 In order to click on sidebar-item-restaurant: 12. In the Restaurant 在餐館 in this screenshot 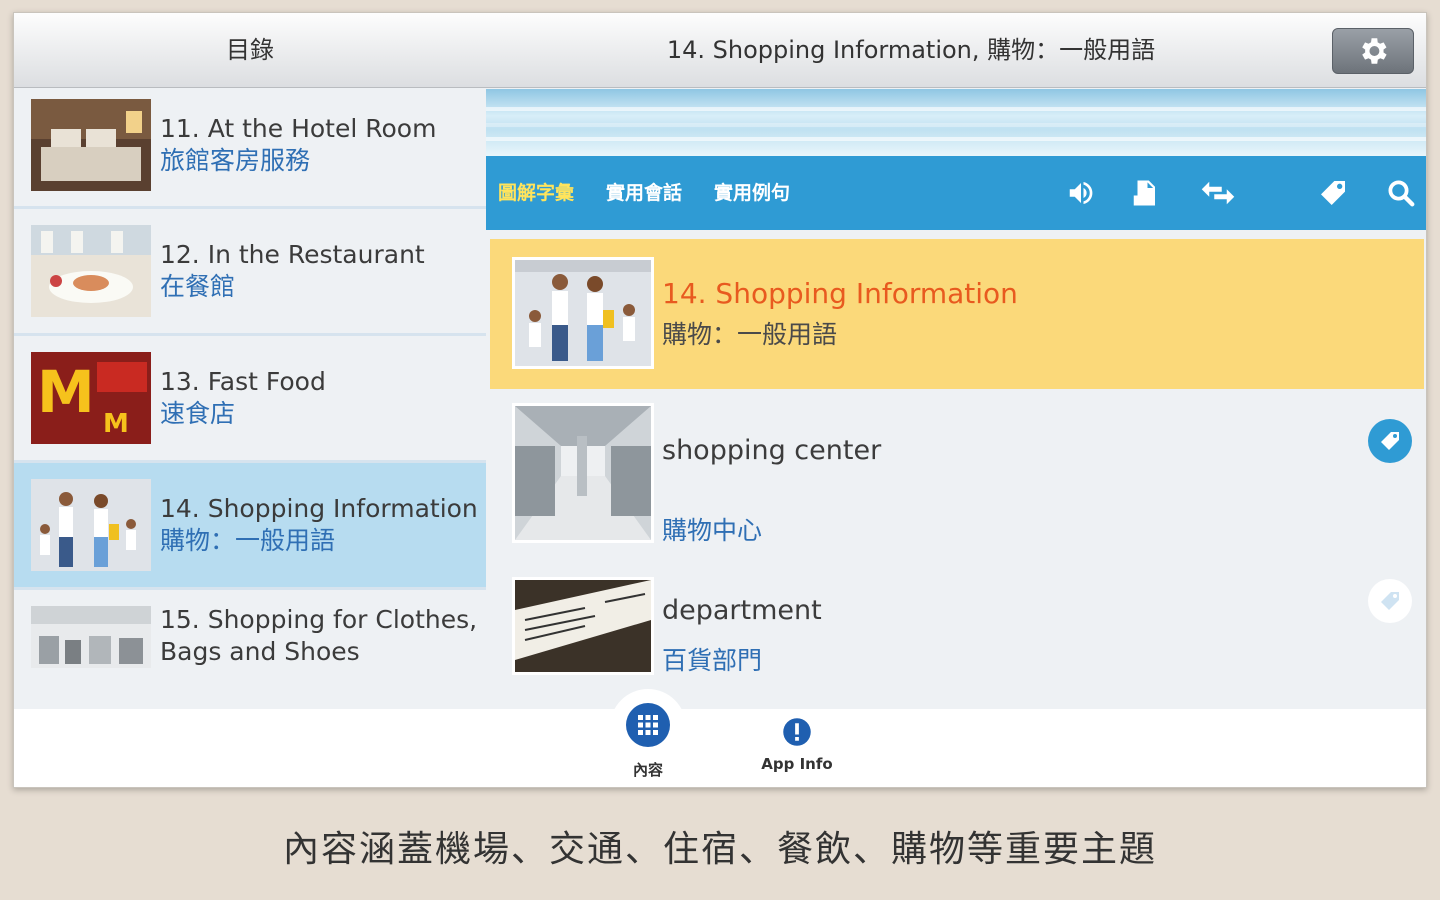, I will do `click(250, 272)`.